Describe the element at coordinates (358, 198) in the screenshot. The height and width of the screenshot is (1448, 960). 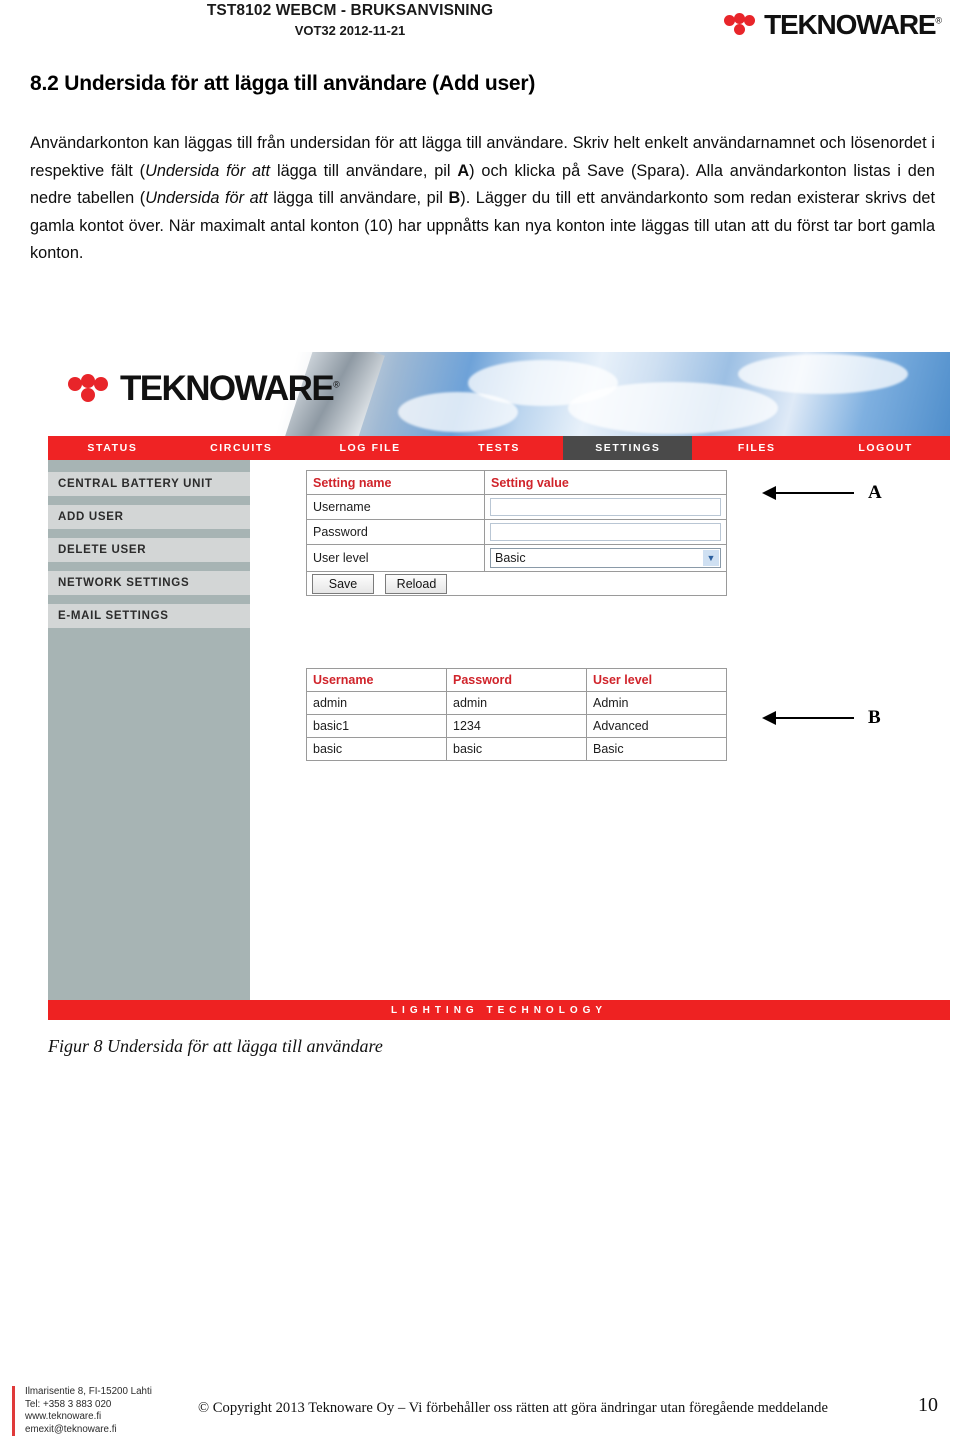
I see `body-text-4: lägga till användare, pil` at that location.